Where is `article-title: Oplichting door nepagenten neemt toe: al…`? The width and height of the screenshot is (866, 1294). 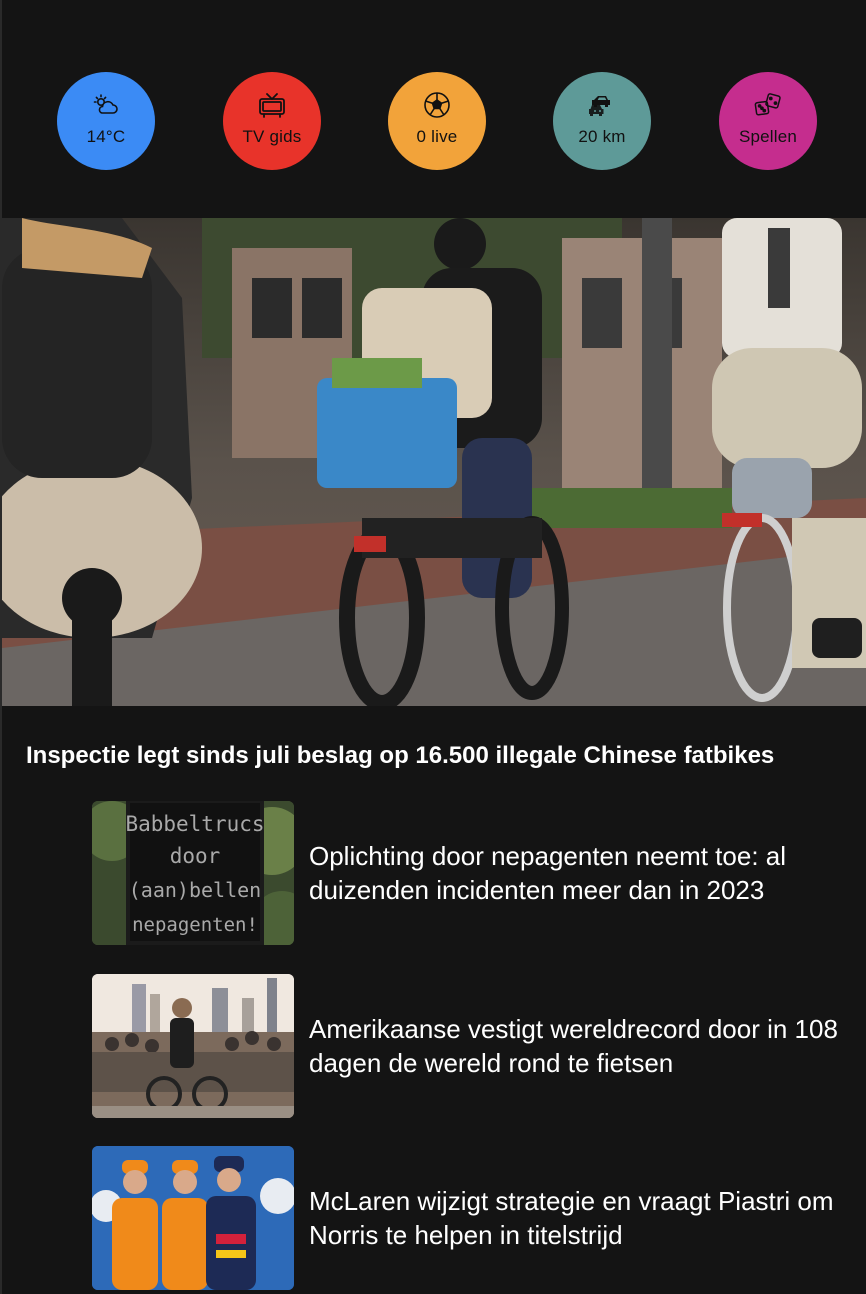
article-title: Oplichting door nepagenten neemt toe: al… is located at coordinates (579, 873).